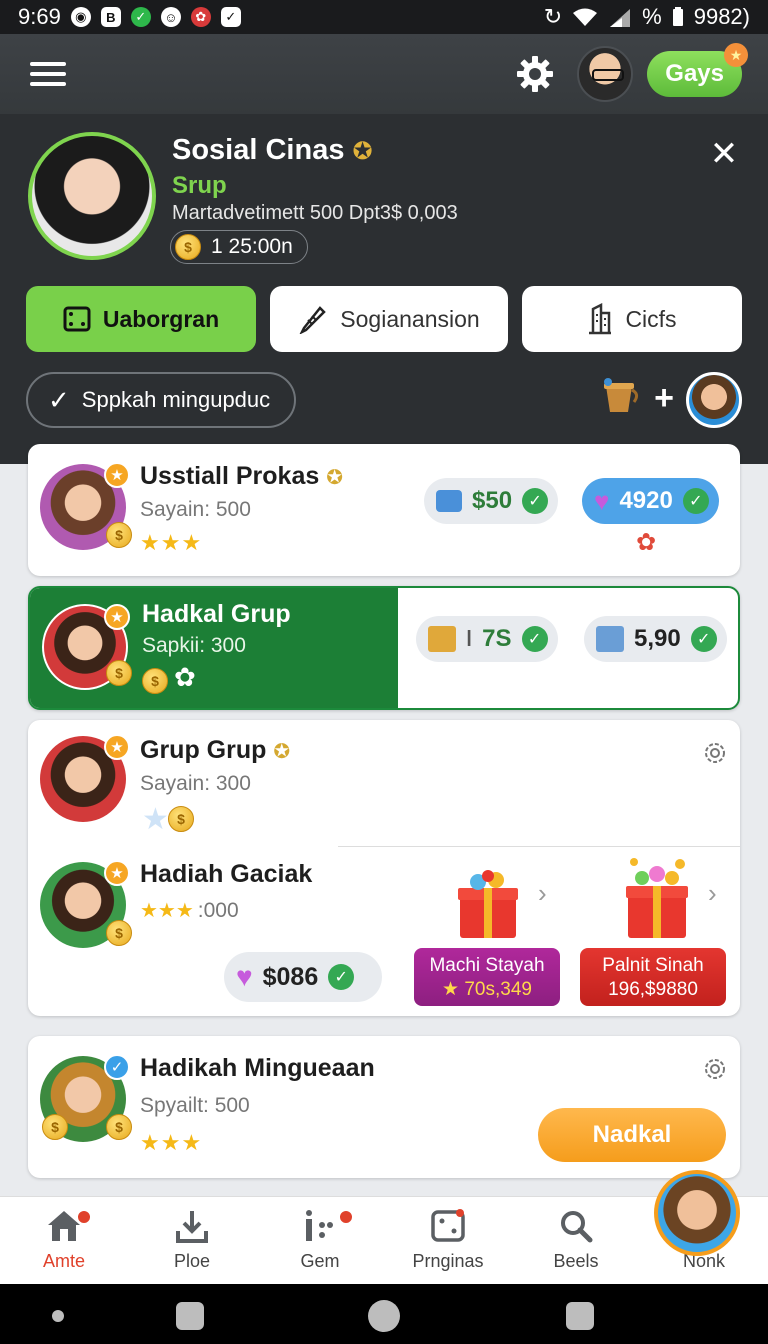 This screenshot has height=1344, width=768. I want to click on settings-button, so click(535, 74).